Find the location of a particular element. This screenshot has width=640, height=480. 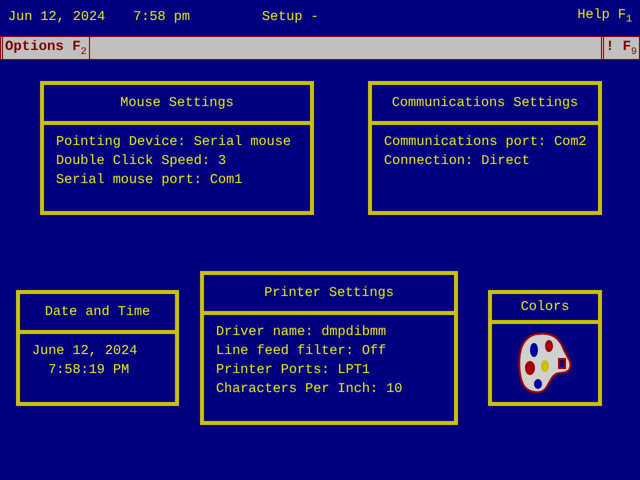

exit-menu: ! F$_{9}$ is located at coordinates (620, 48).